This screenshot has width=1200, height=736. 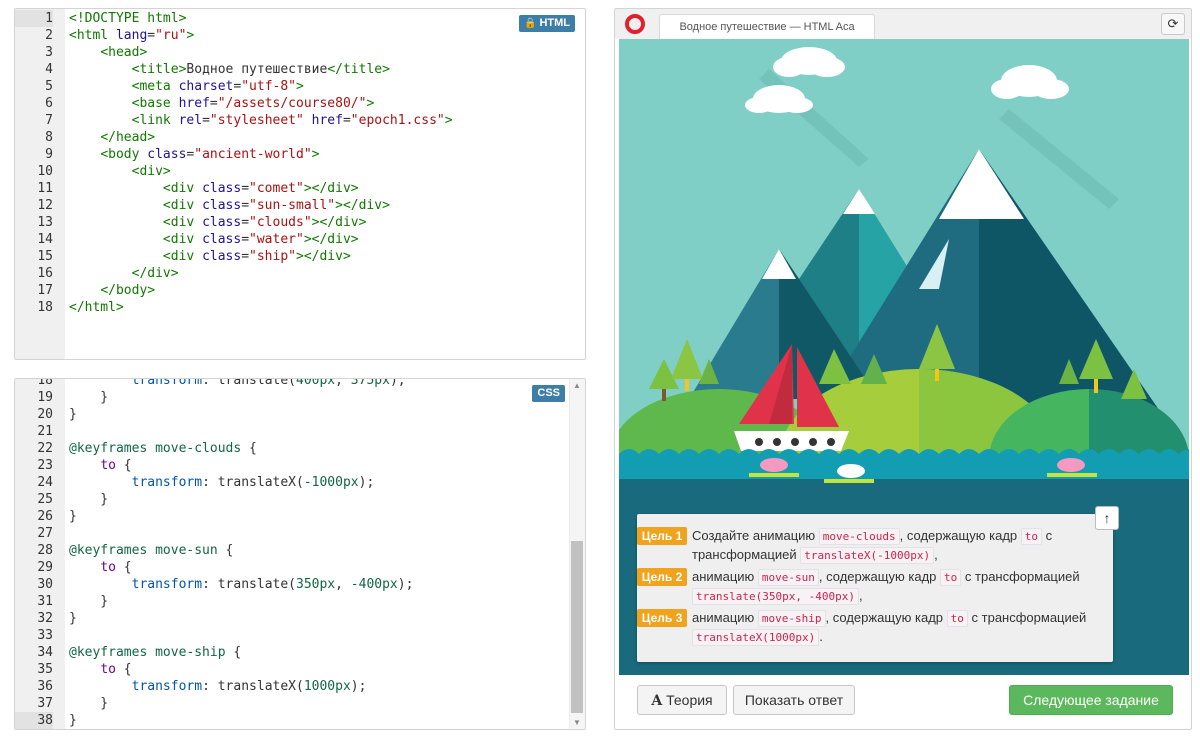 What do you see at coordinates (316, 383) in the screenshot?
I see `code-token: 400px` at bounding box center [316, 383].